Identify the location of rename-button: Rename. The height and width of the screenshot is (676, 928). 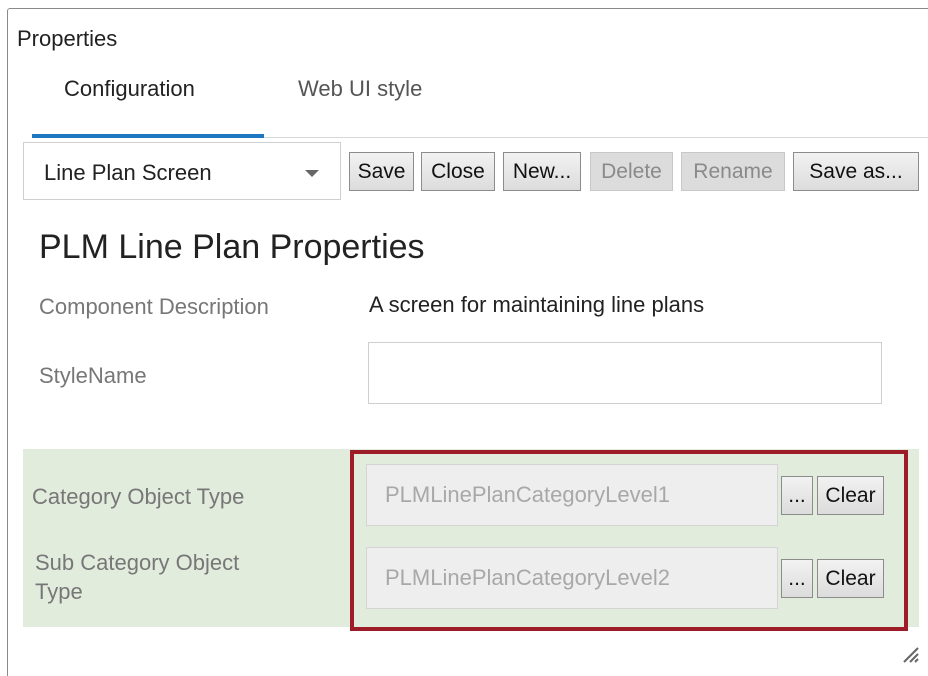
(733, 171).